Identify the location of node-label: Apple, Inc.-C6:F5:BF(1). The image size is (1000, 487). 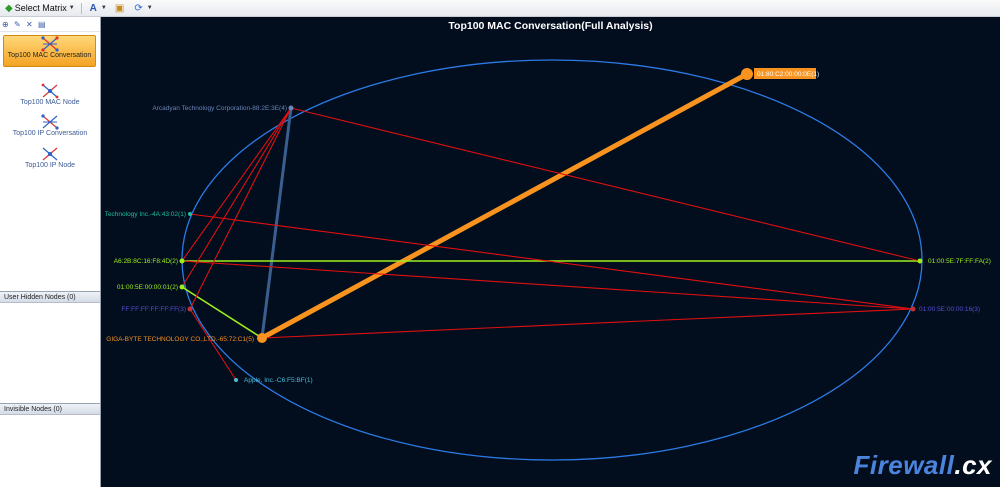
(278, 380).